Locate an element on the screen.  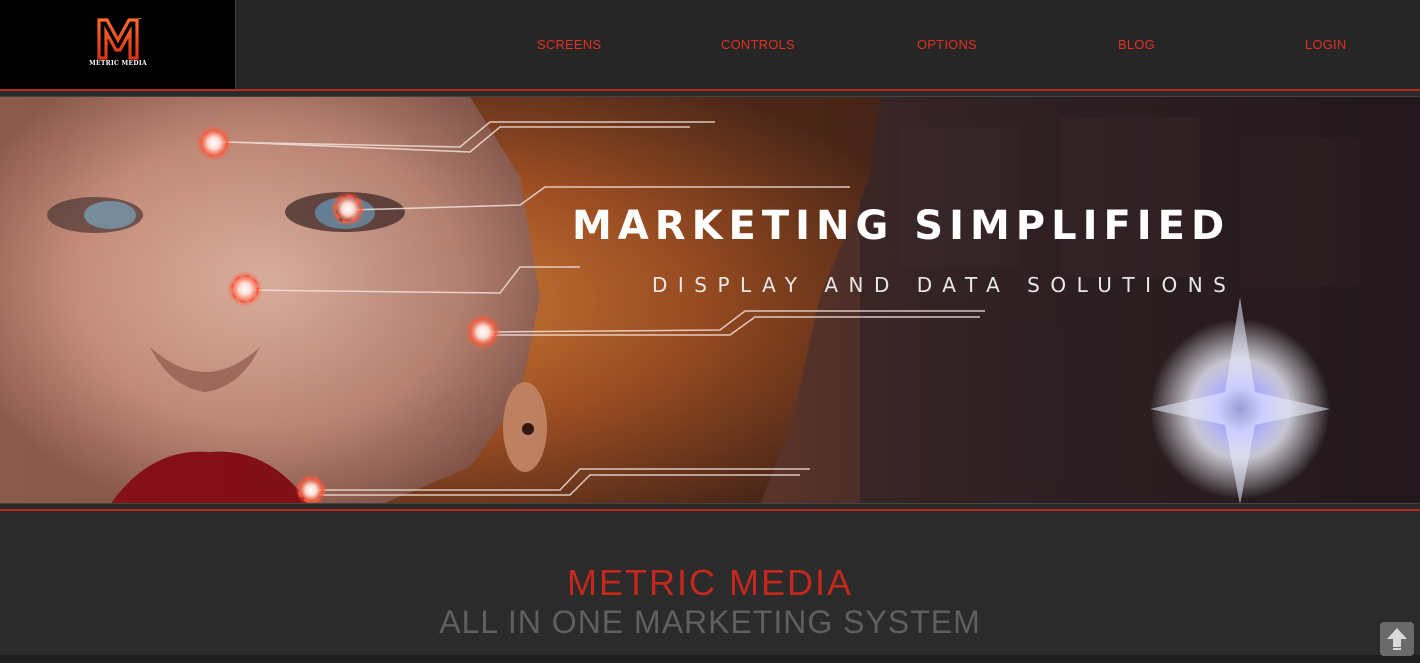
section-title: METRIC MEDIA is located at coordinates (709, 582).